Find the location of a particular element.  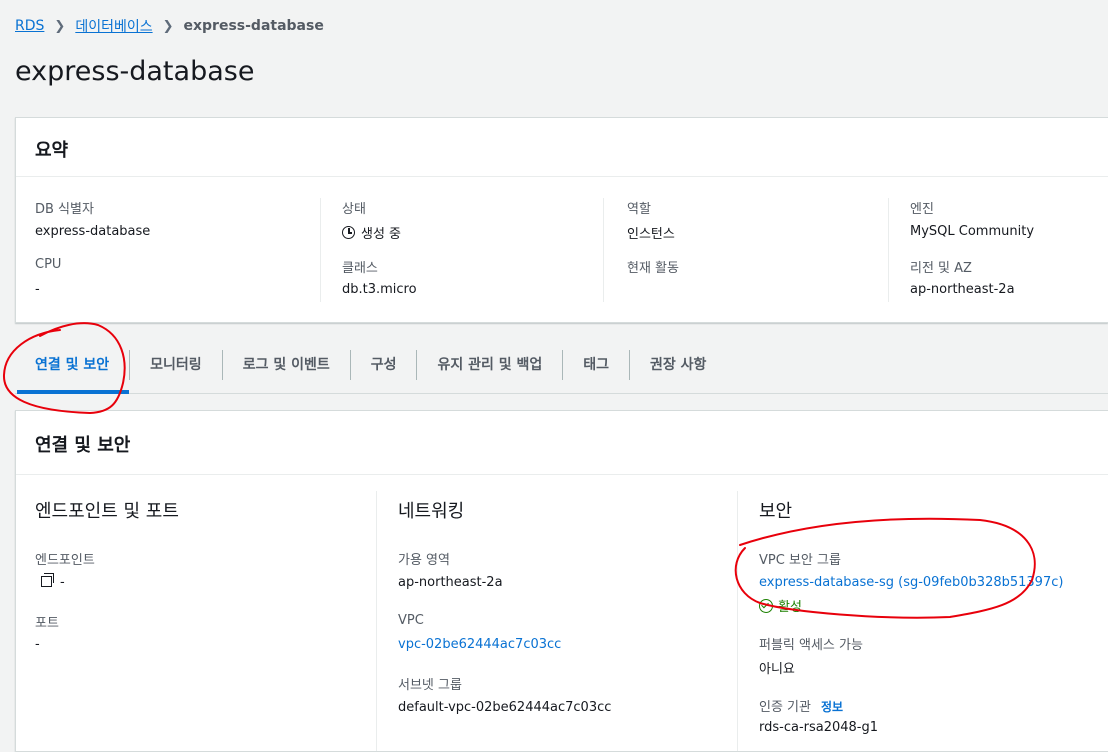

engine-label: 엔진 is located at coordinates (922, 209).